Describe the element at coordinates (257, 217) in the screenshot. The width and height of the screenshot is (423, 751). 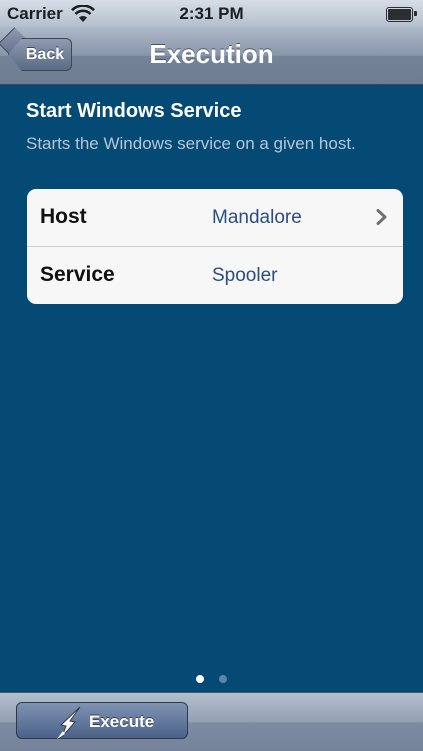
I see `host-value: Mandalore` at that location.